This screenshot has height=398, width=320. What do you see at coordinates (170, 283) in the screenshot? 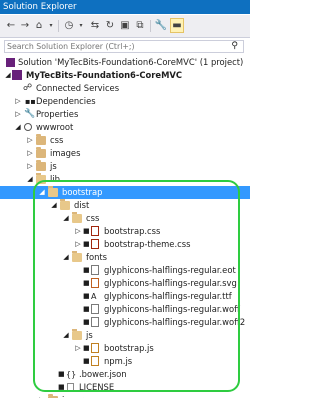
I see `tree-item-label: glyphicons-halflings-regular.svg` at bounding box center [170, 283].